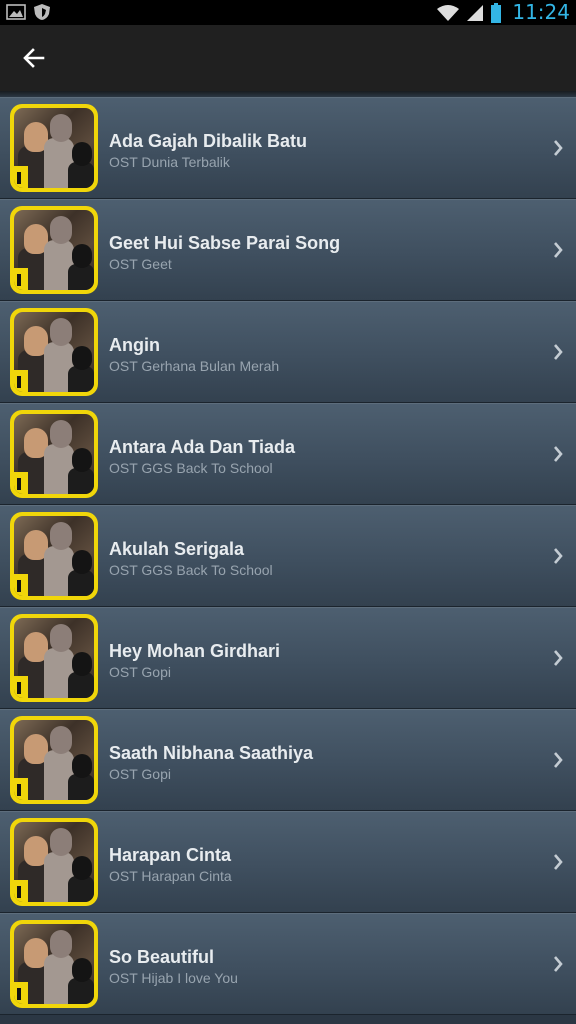  What do you see at coordinates (288, 964) in the screenshot?
I see `list-item: So Beautiful OST Hijab I love You` at bounding box center [288, 964].